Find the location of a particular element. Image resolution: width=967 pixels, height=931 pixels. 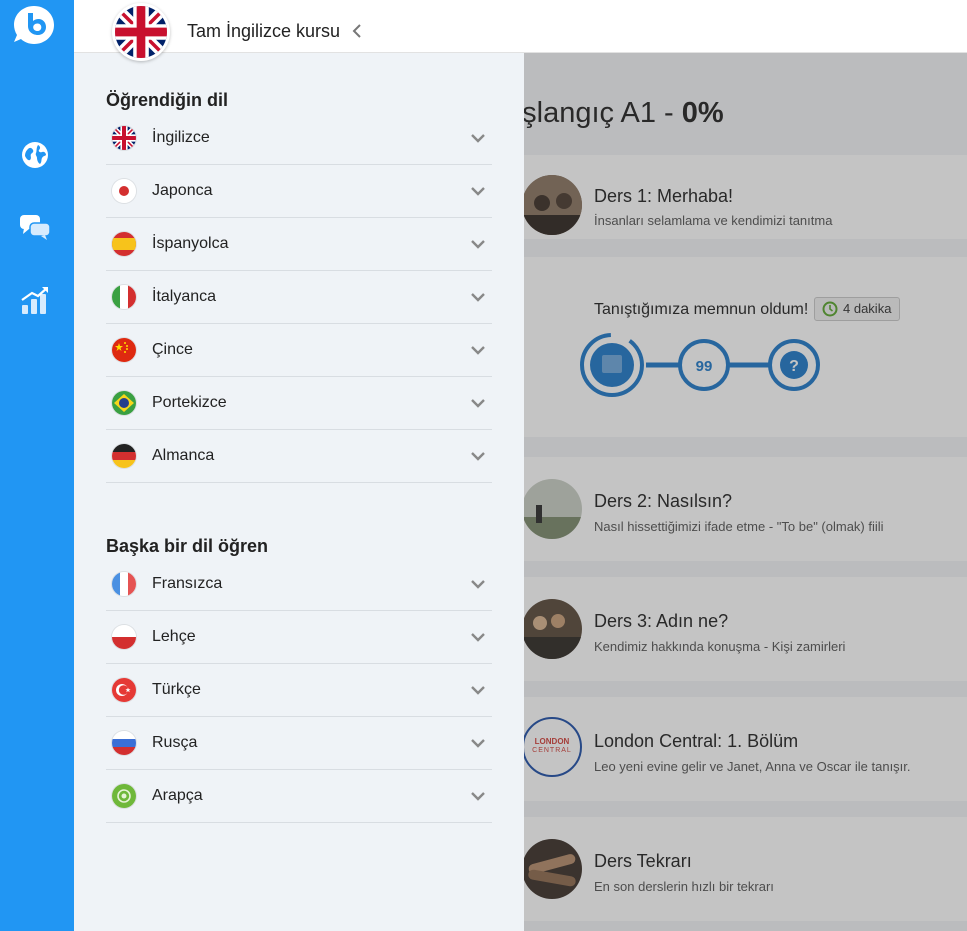

course-title: Tam İngilizce kursu is located at coordinates (263, 31).